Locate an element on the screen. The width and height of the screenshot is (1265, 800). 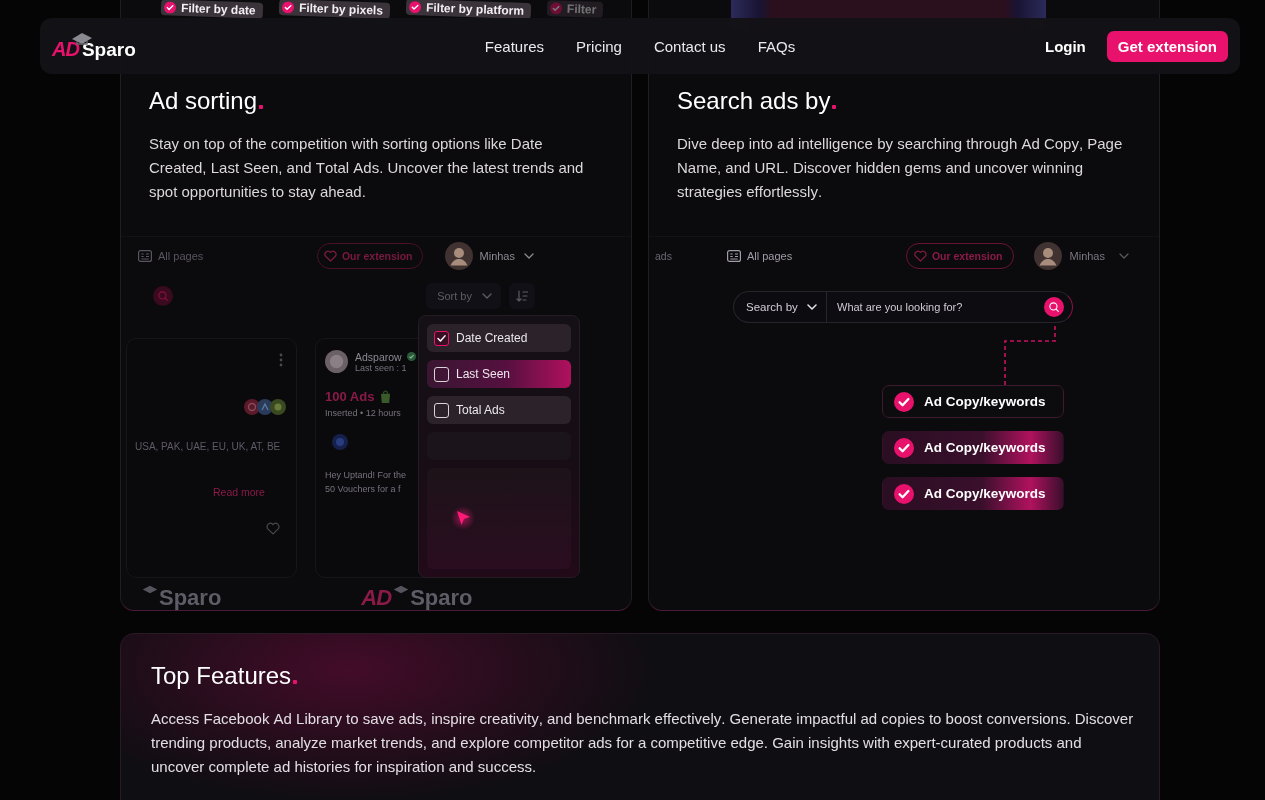
logo-mark: AD is located at coordinates (376, 598).